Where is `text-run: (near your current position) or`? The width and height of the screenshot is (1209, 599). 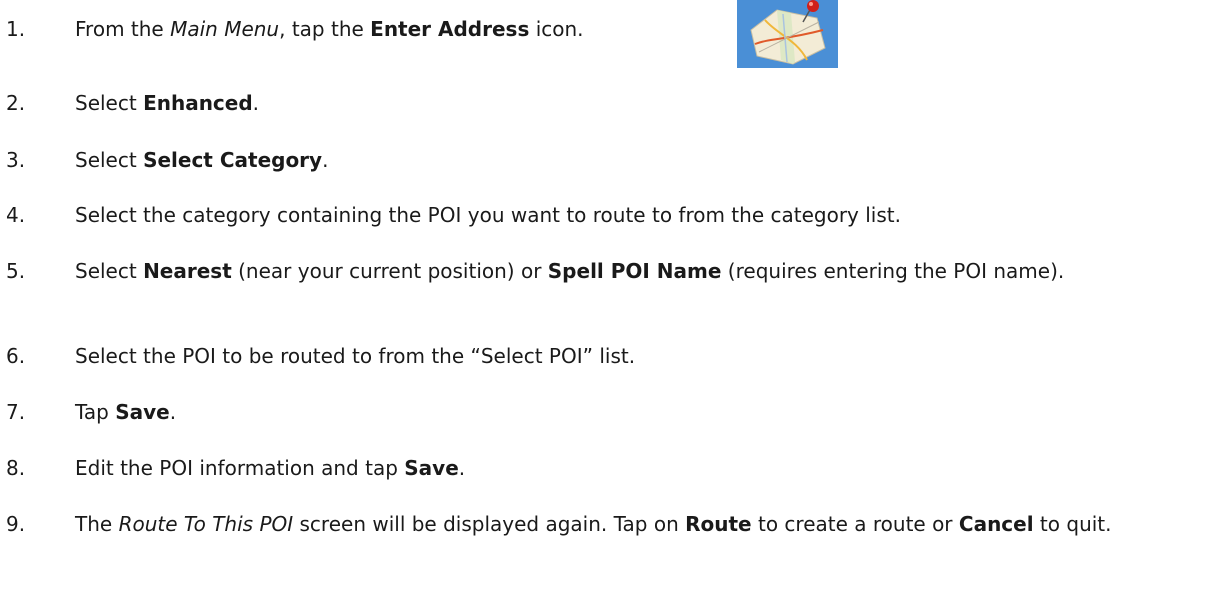 text-run: (near your current position) or is located at coordinates (389, 271).